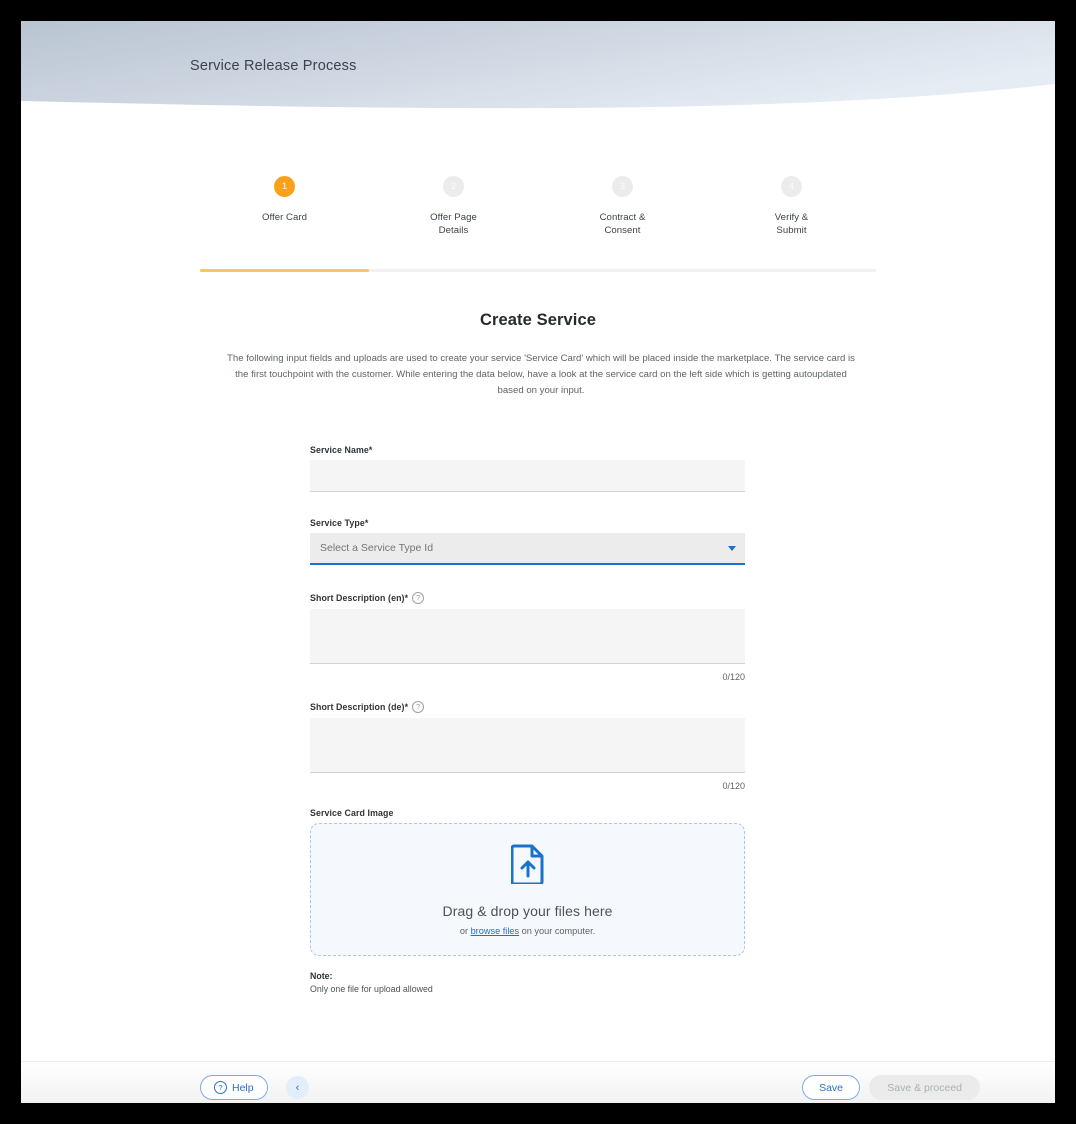 Image resolution: width=1076 pixels, height=1124 pixels. I want to click on stepper-step-number: 2, so click(453, 186).